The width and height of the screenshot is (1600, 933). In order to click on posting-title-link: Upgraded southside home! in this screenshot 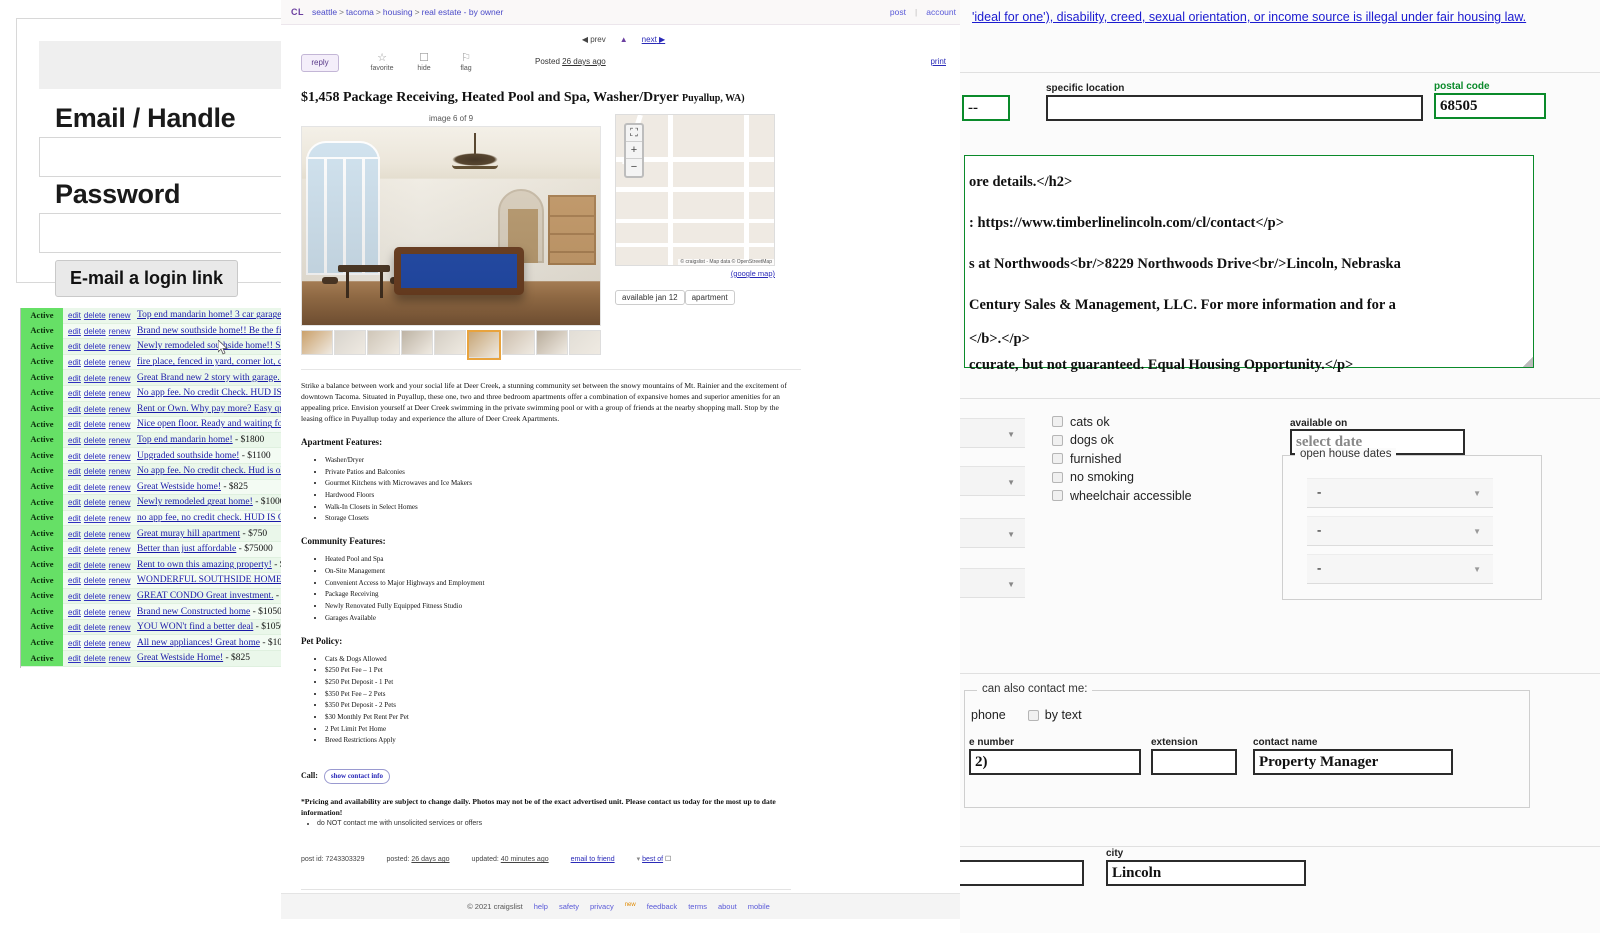, I will do `click(188, 456)`.